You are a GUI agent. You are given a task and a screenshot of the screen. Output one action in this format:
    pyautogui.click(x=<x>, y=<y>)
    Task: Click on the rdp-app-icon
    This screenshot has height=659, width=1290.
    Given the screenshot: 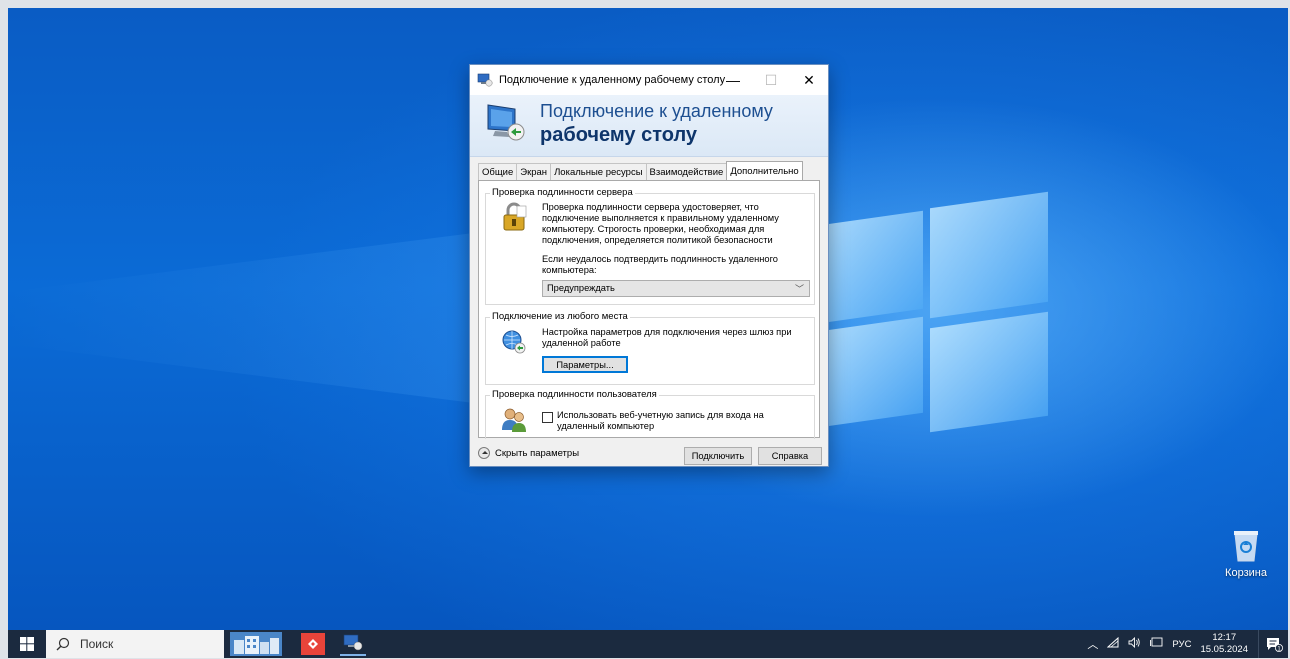 What is the action you would take?
    pyautogui.click(x=485, y=80)
    